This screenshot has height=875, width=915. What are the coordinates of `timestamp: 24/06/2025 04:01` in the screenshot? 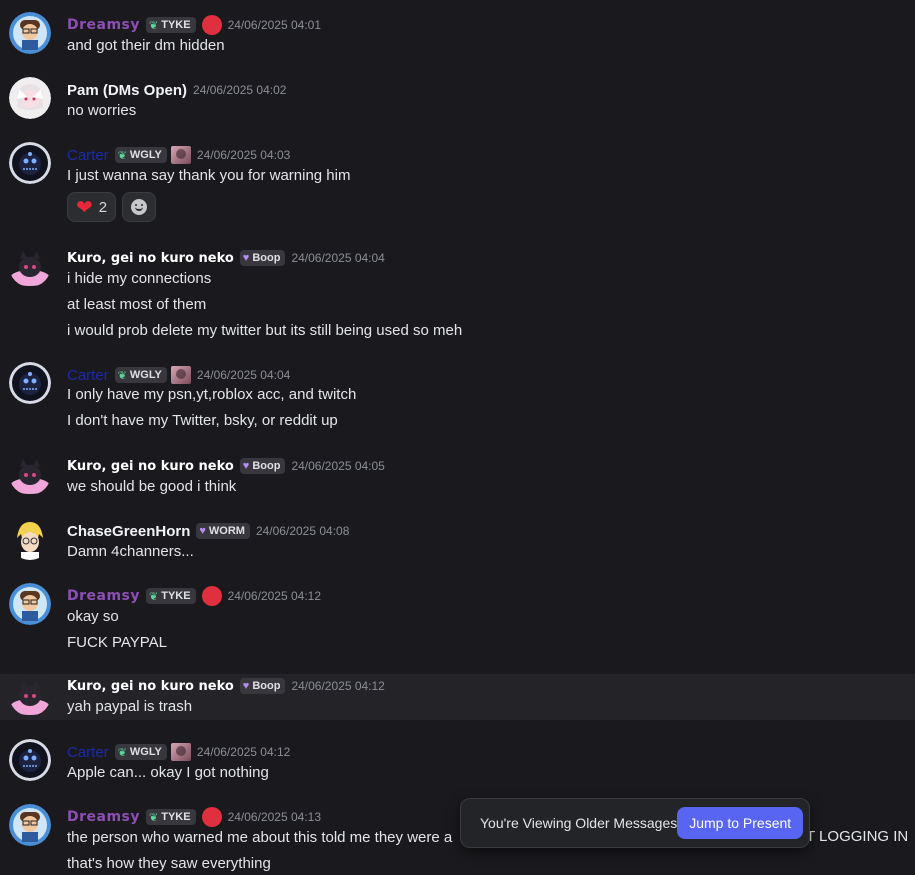 It's located at (274, 25).